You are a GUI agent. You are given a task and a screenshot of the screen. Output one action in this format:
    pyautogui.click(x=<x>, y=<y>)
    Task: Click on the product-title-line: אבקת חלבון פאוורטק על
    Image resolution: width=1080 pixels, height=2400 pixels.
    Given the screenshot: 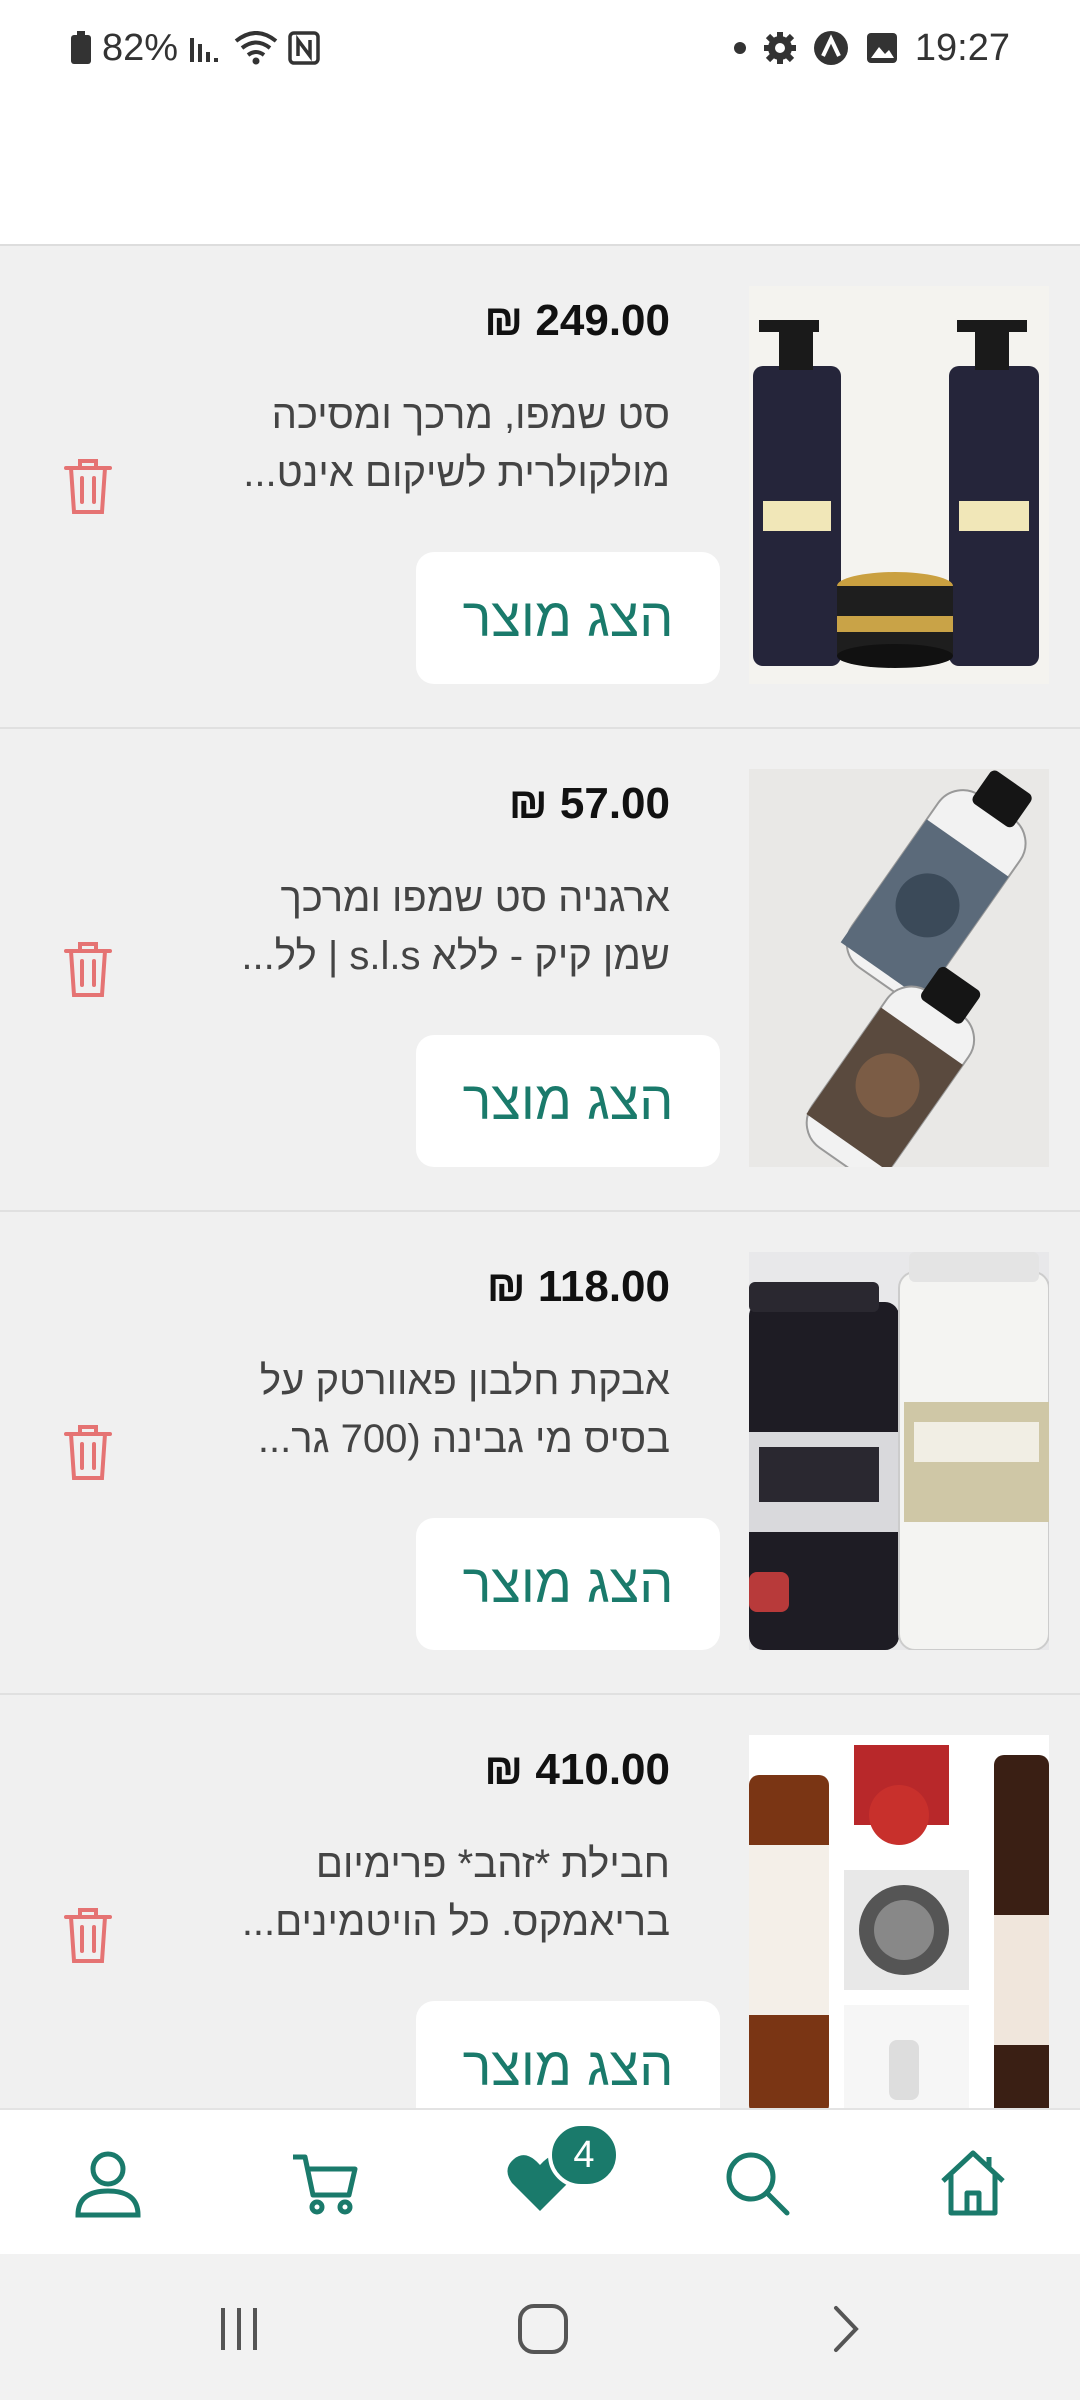 What is the action you would take?
    pyautogui.click(x=464, y=1381)
    